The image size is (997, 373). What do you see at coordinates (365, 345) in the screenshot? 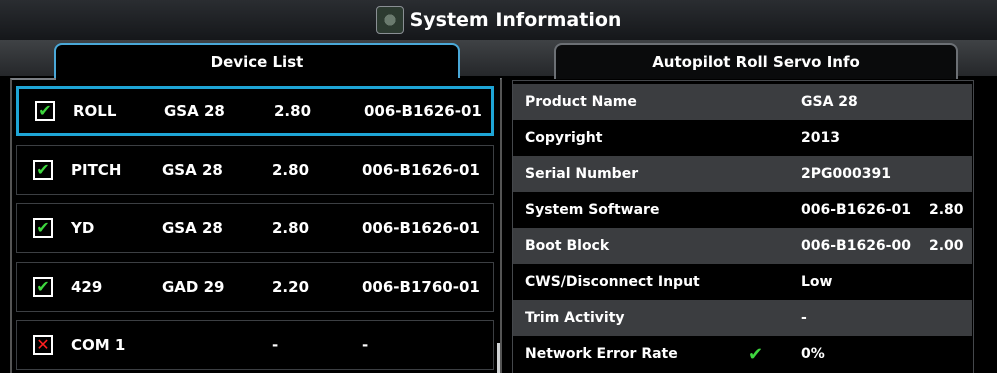
I see `device-part-number: -` at bounding box center [365, 345].